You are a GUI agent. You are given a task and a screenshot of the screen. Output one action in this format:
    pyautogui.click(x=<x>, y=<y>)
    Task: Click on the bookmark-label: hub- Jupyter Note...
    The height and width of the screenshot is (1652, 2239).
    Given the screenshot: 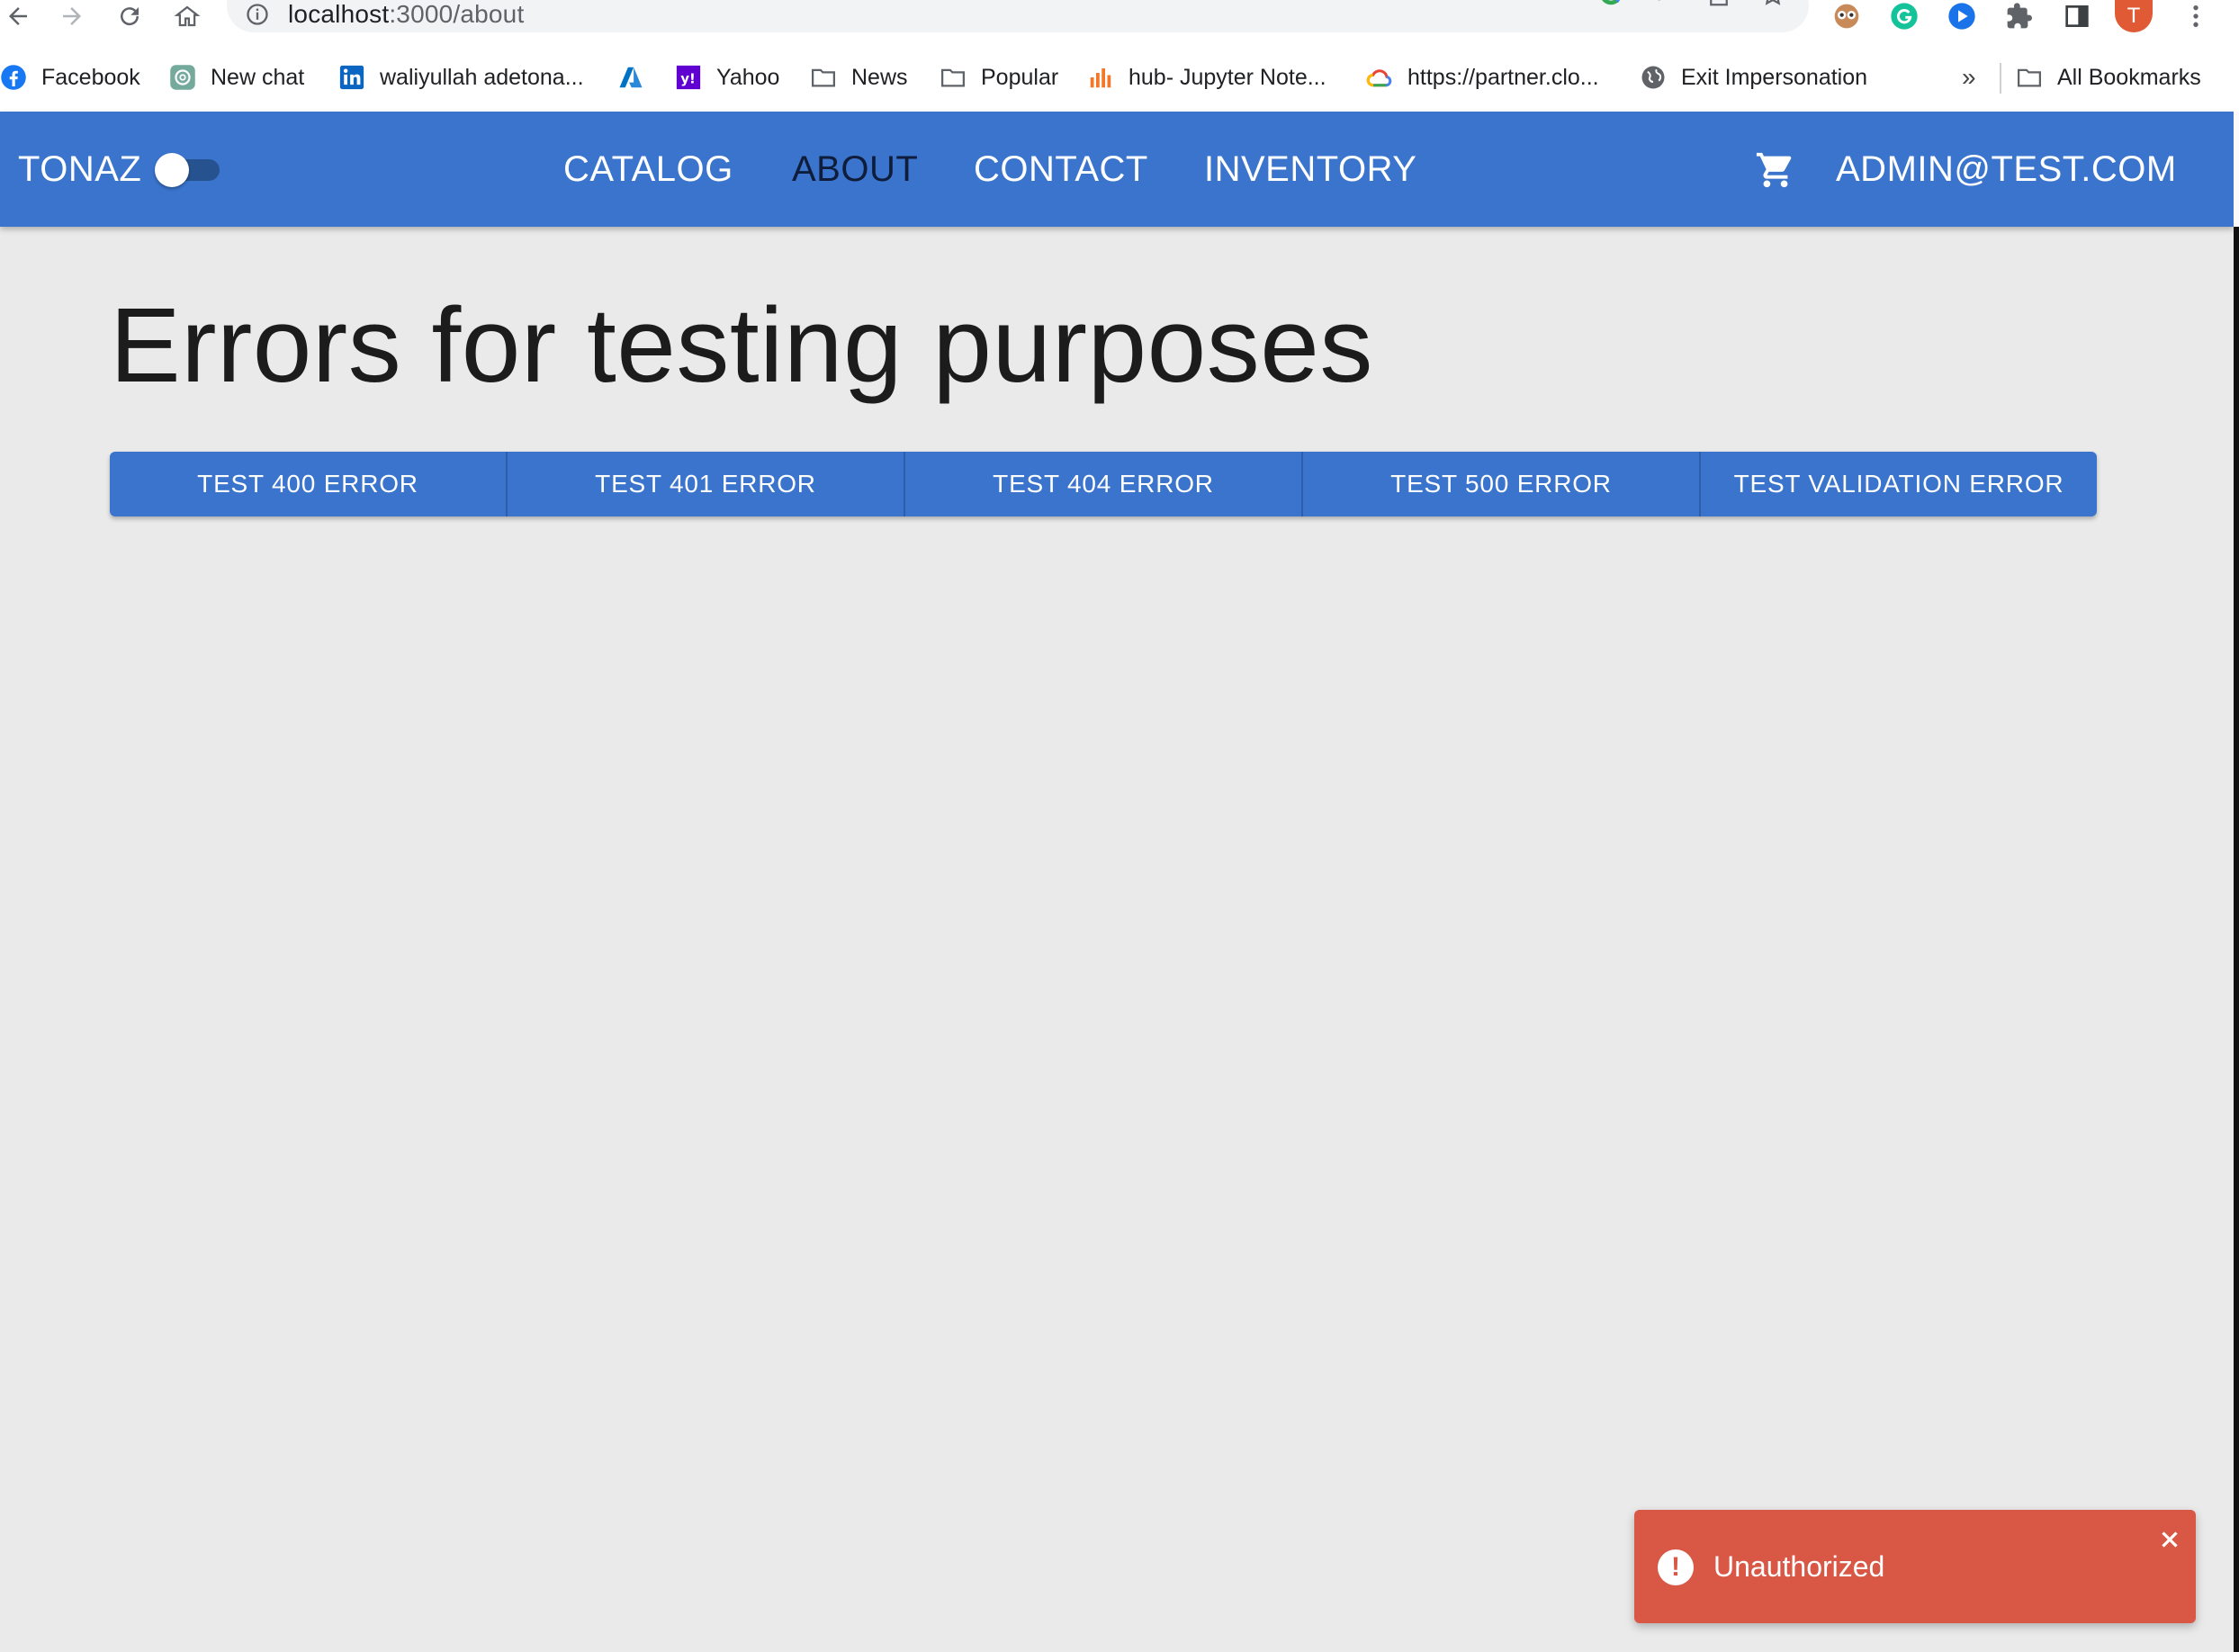 What is the action you would take?
    pyautogui.click(x=1227, y=77)
    